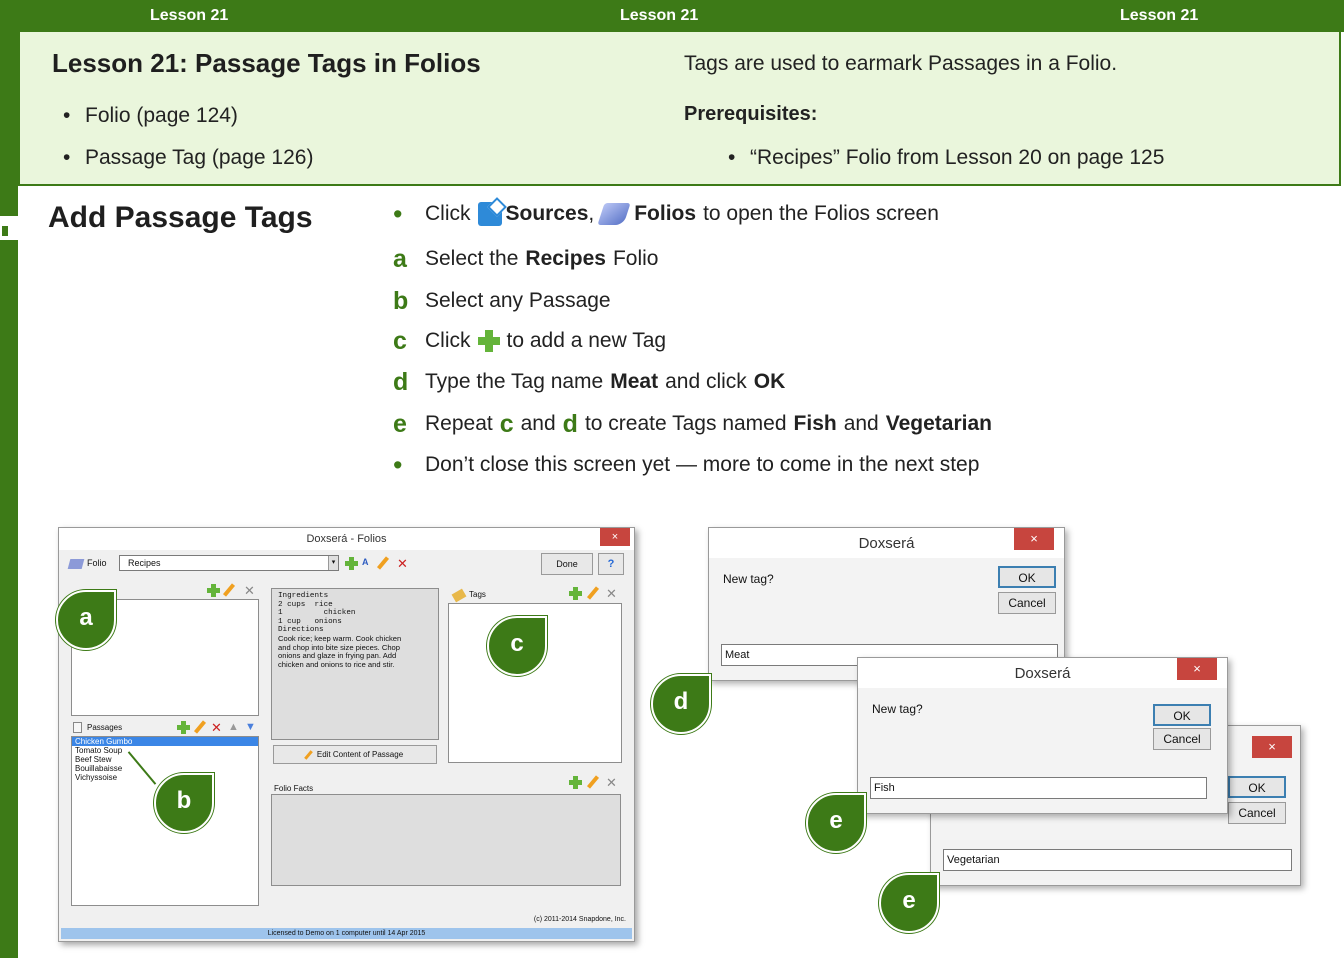  I want to click on edit-tag-icon, so click(593, 593).